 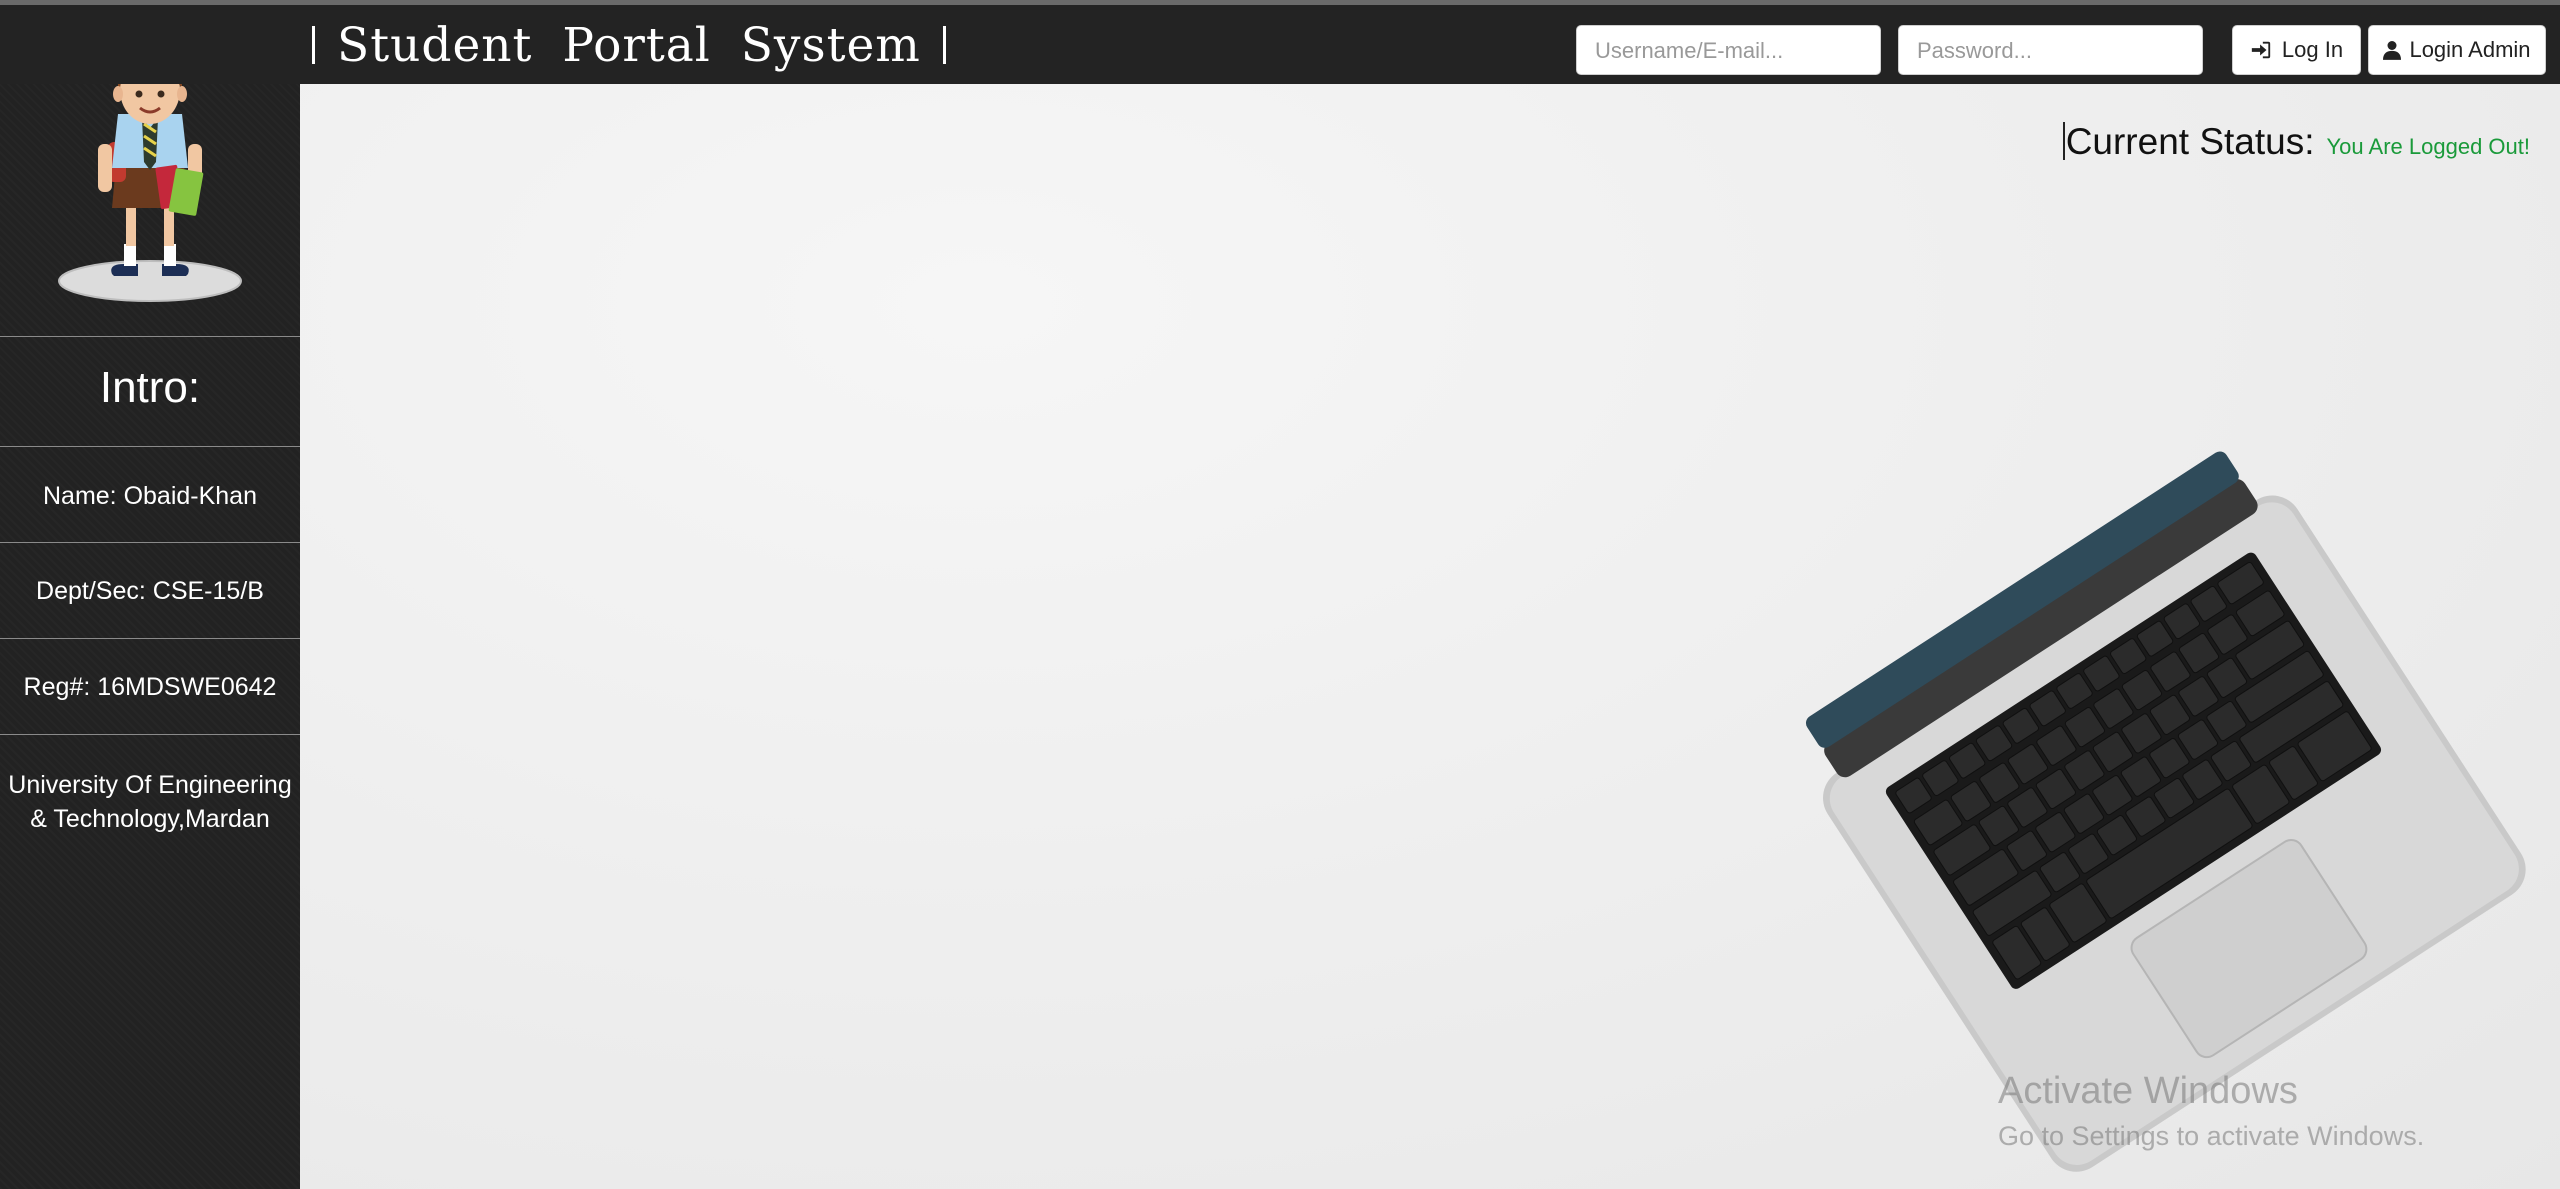 What do you see at coordinates (2063, 141) in the screenshot?
I see `text-caret` at bounding box center [2063, 141].